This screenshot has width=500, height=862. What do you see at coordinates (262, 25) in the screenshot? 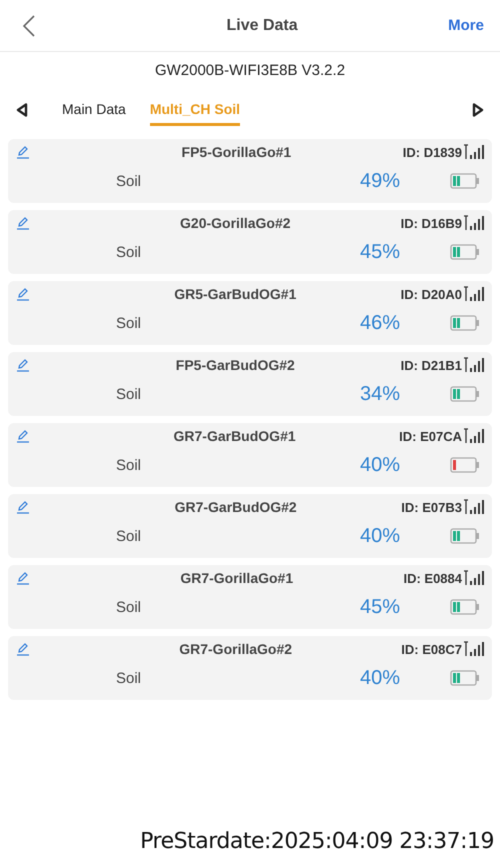
I see `page-title: Live Data` at bounding box center [262, 25].